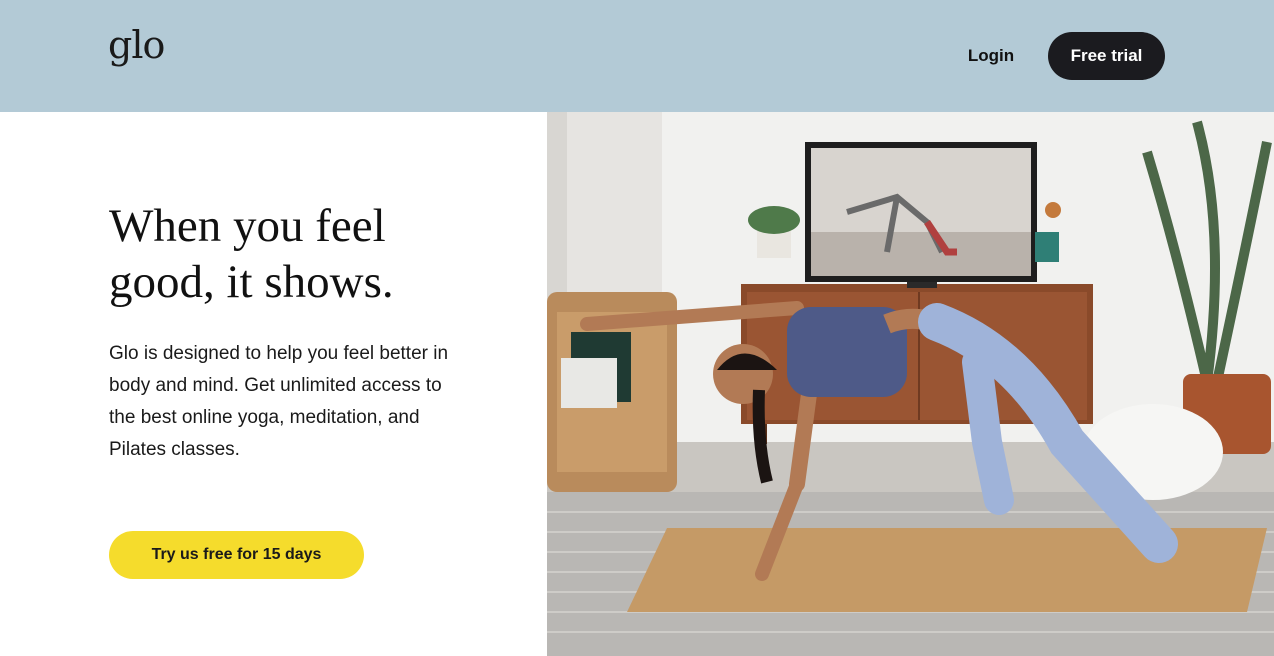 This screenshot has width=1274, height=656. What do you see at coordinates (1106, 56) in the screenshot?
I see `free-trial-button: Free trial` at bounding box center [1106, 56].